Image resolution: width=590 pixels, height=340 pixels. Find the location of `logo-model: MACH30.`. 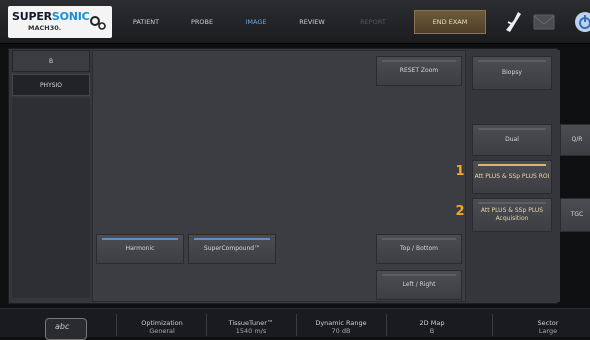

logo-model: MACH30. is located at coordinates (45, 28).